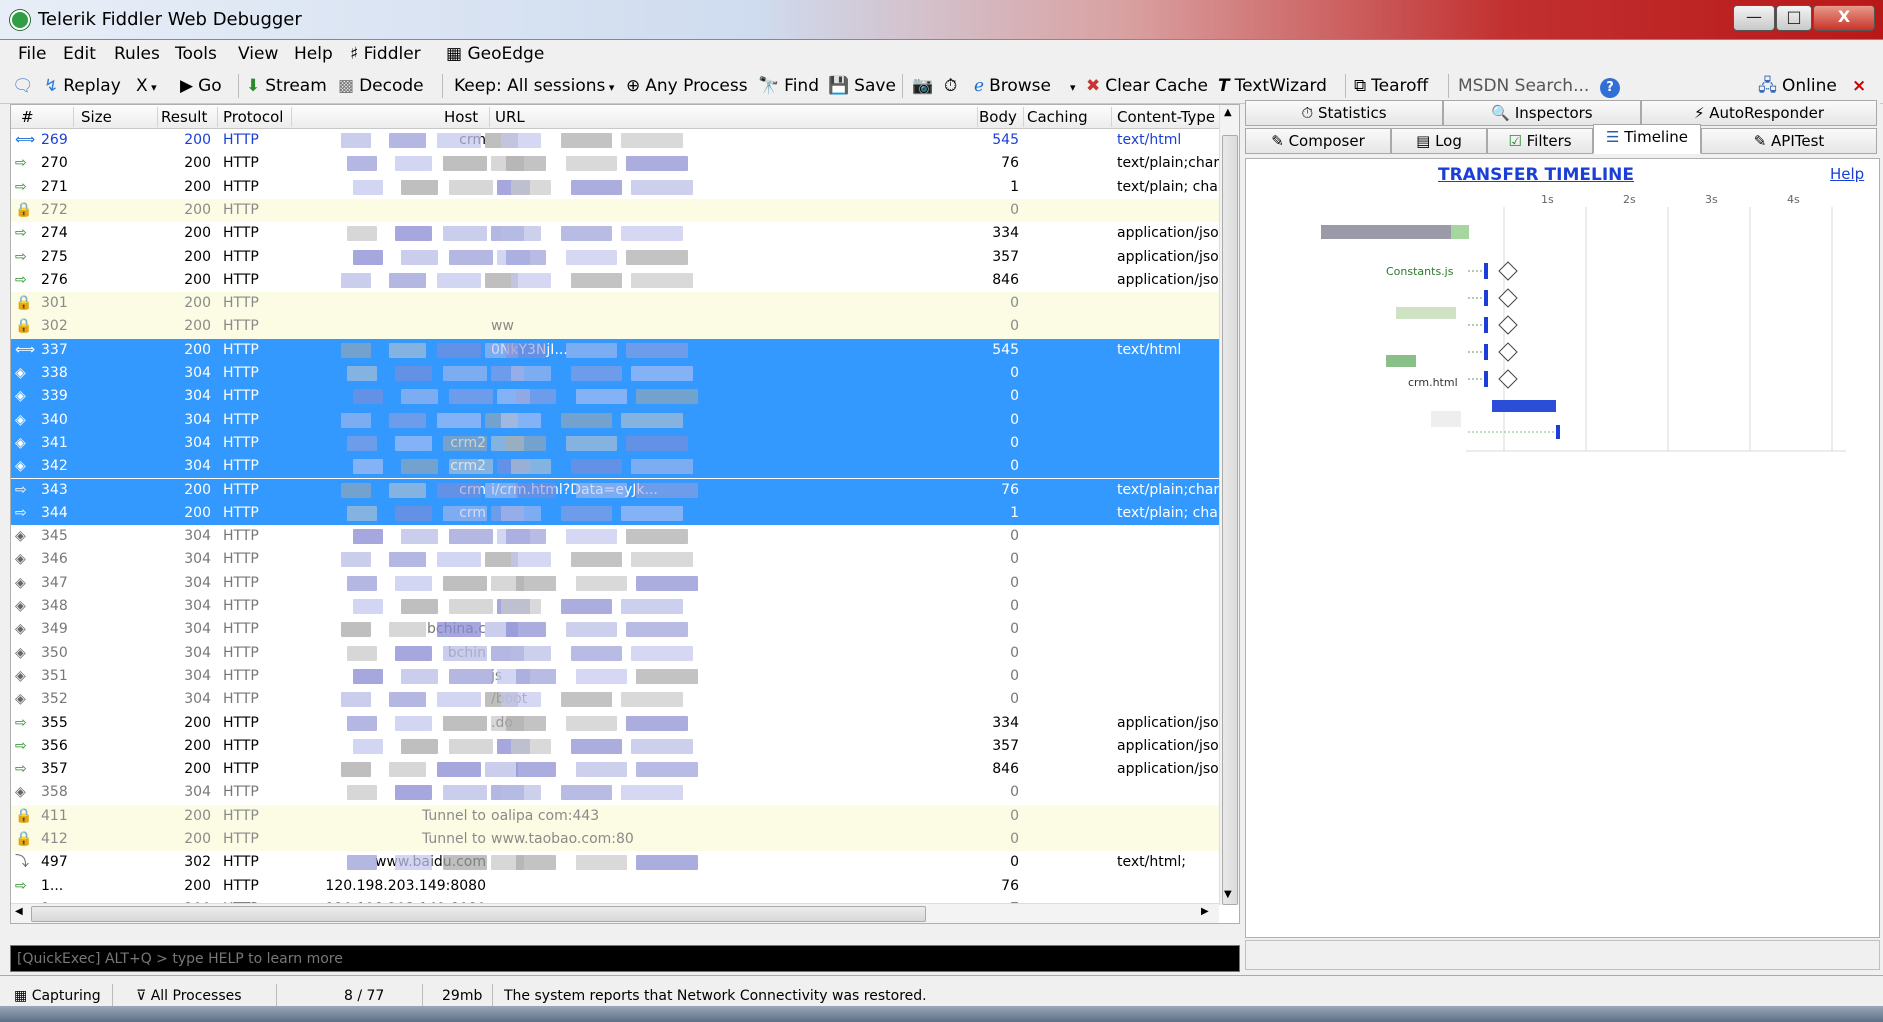 The image size is (1883, 1022). Describe the element at coordinates (615, 629) in the screenshot. I see `table-row: ◈349304HTTPbchina.c0` at that location.